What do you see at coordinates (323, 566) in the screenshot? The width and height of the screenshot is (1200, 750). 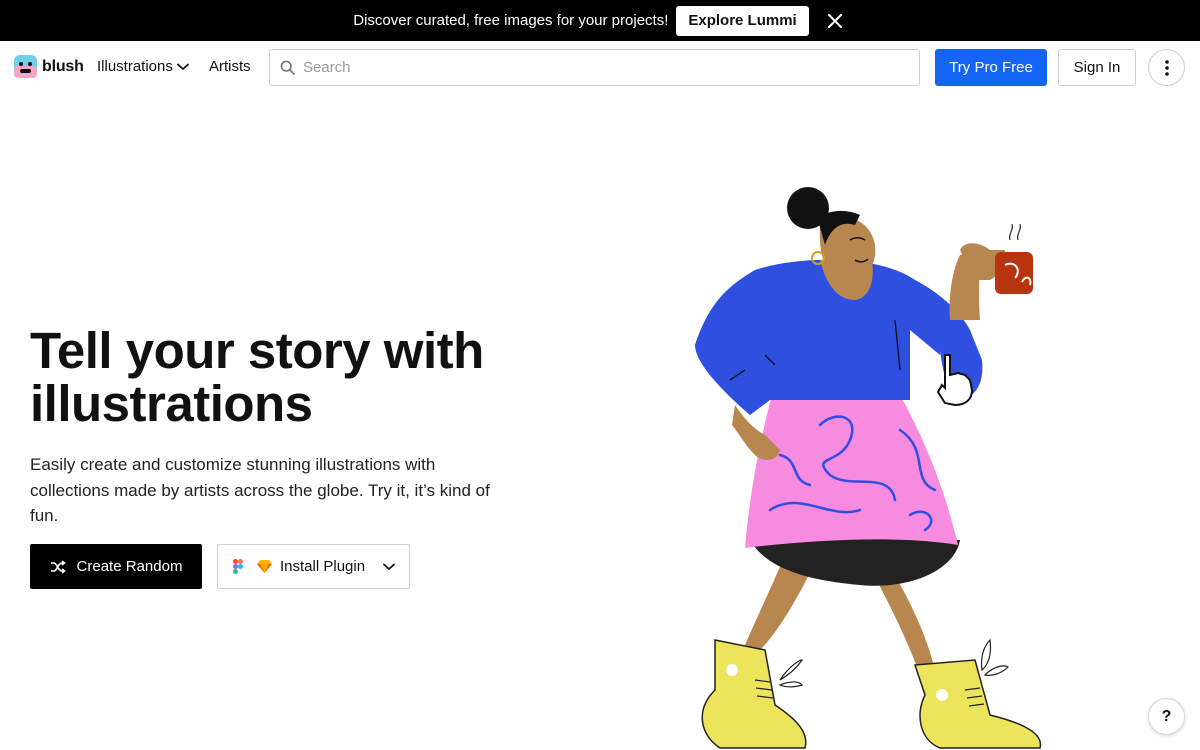 I see `install-plugin-label: Install Plugin` at bounding box center [323, 566].